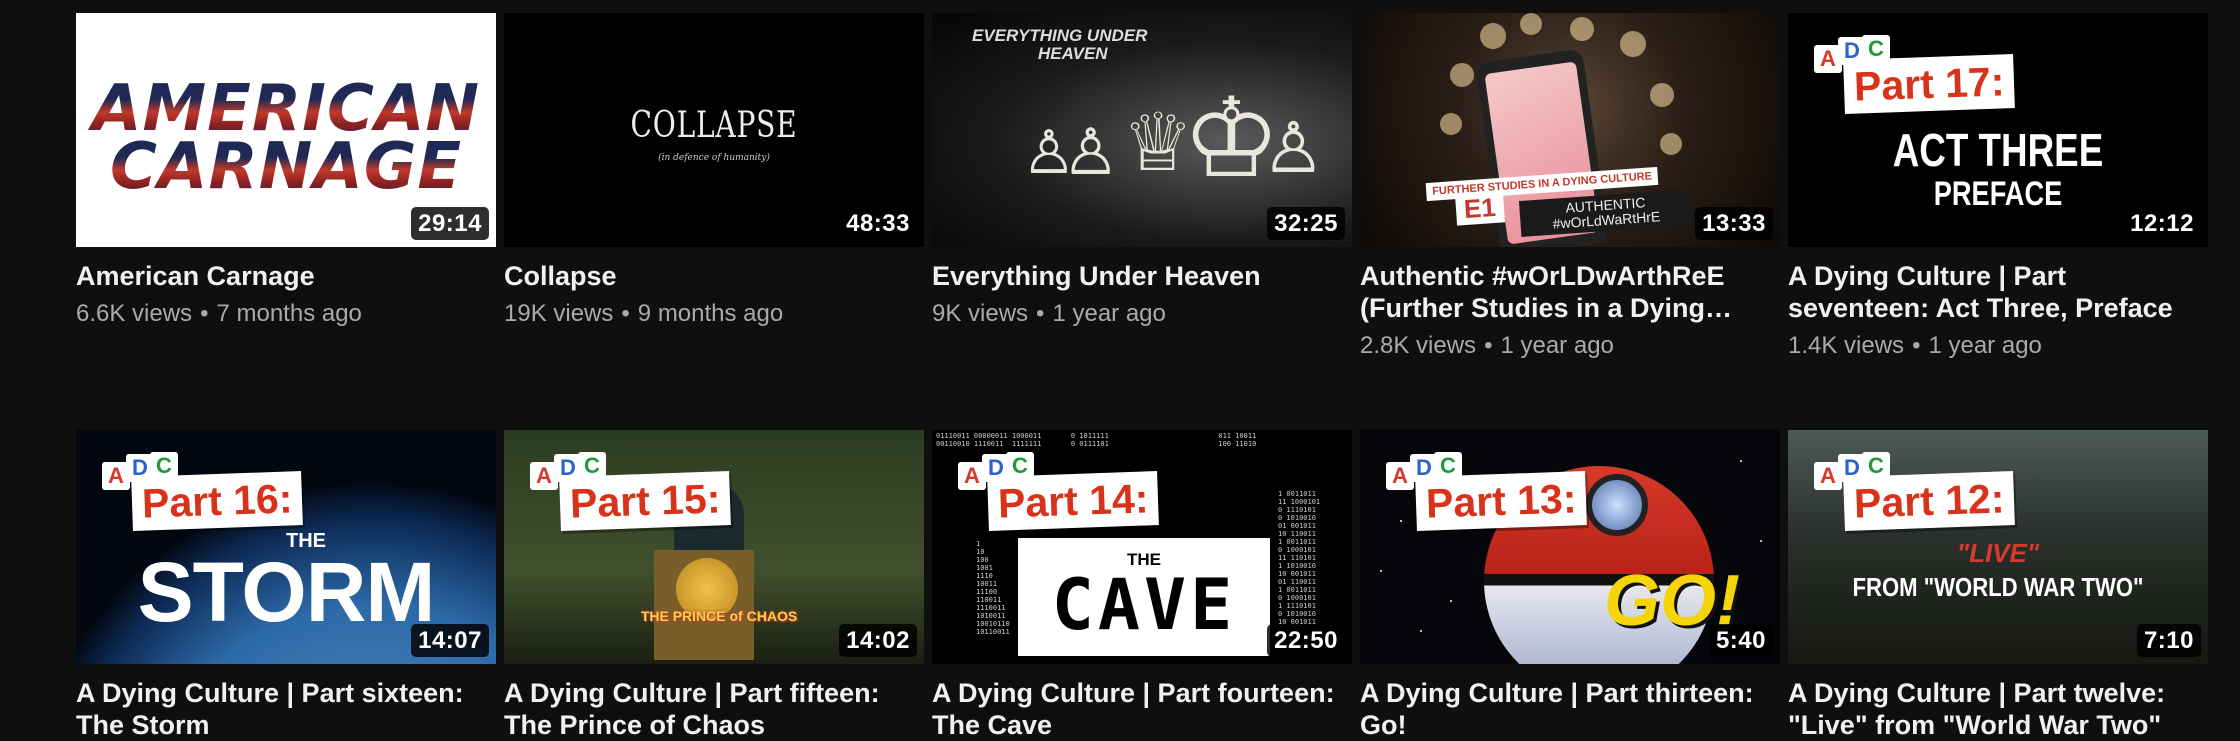 Image resolution: width=2240 pixels, height=741 pixels. Describe the element at coordinates (645, 501) in the screenshot. I see `part-label: Part 15:` at that location.